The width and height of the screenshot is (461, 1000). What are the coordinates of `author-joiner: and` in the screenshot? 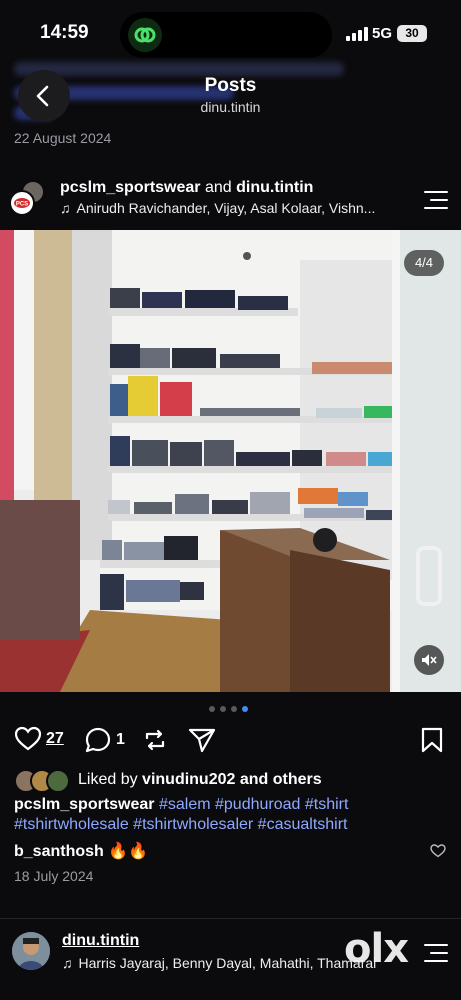 It's located at (218, 187).